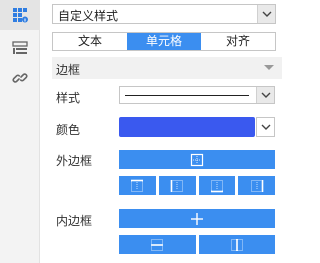 The height and width of the screenshot is (263, 320). I want to click on border-inner-vertical-button, so click(236, 244).